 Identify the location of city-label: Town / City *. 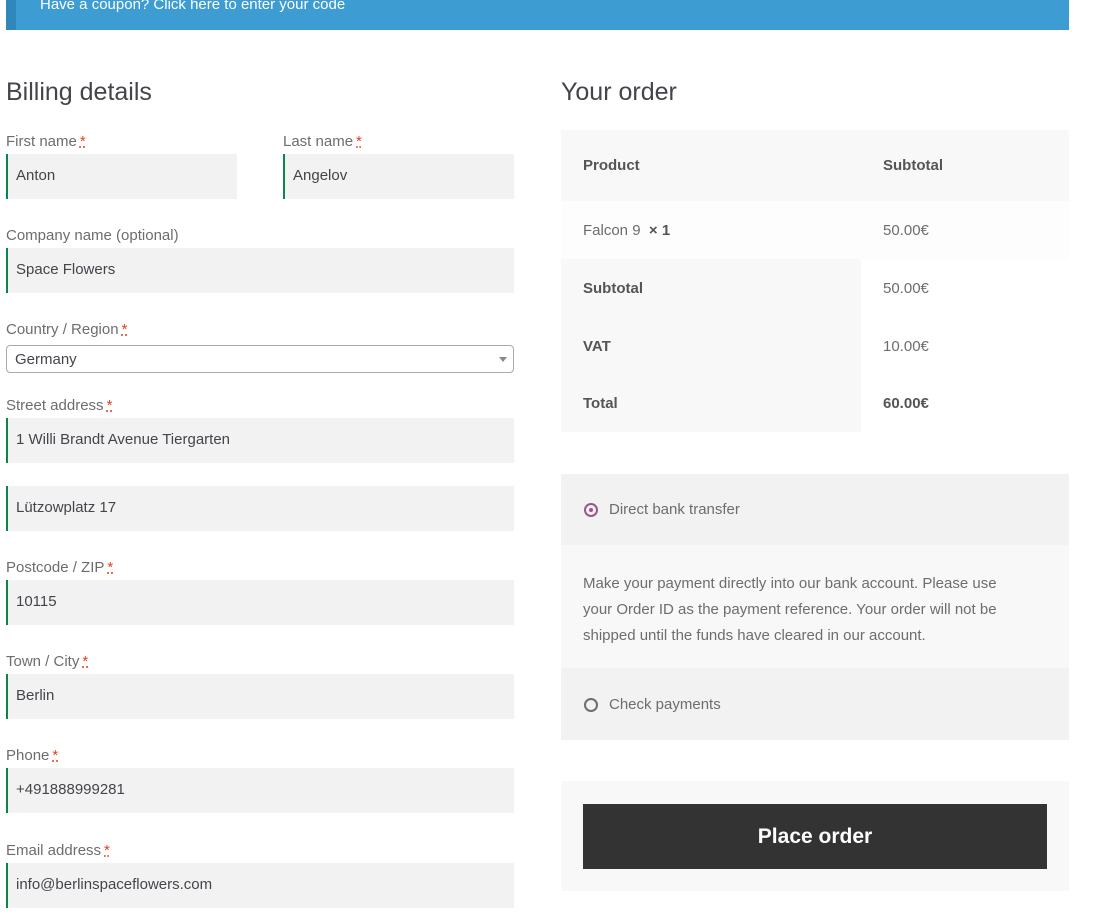
(47, 661).